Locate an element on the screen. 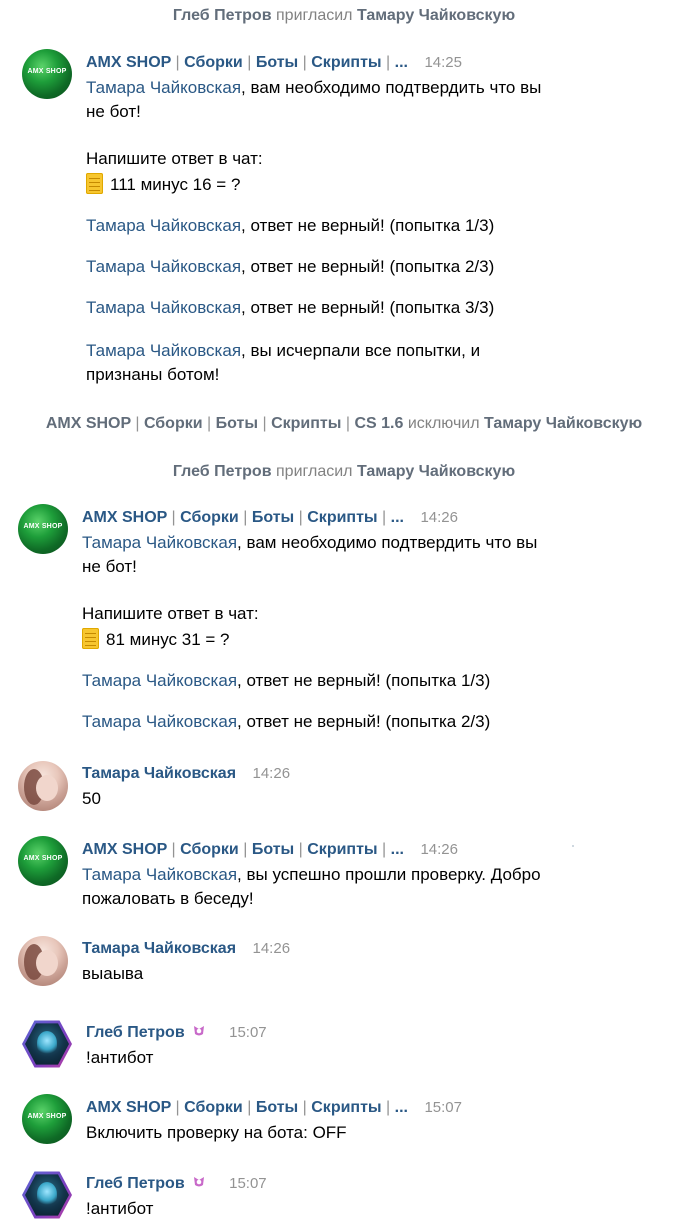 The image size is (688, 1223). message-line: 111 минус 16 = ? is located at coordinates (163, 184).